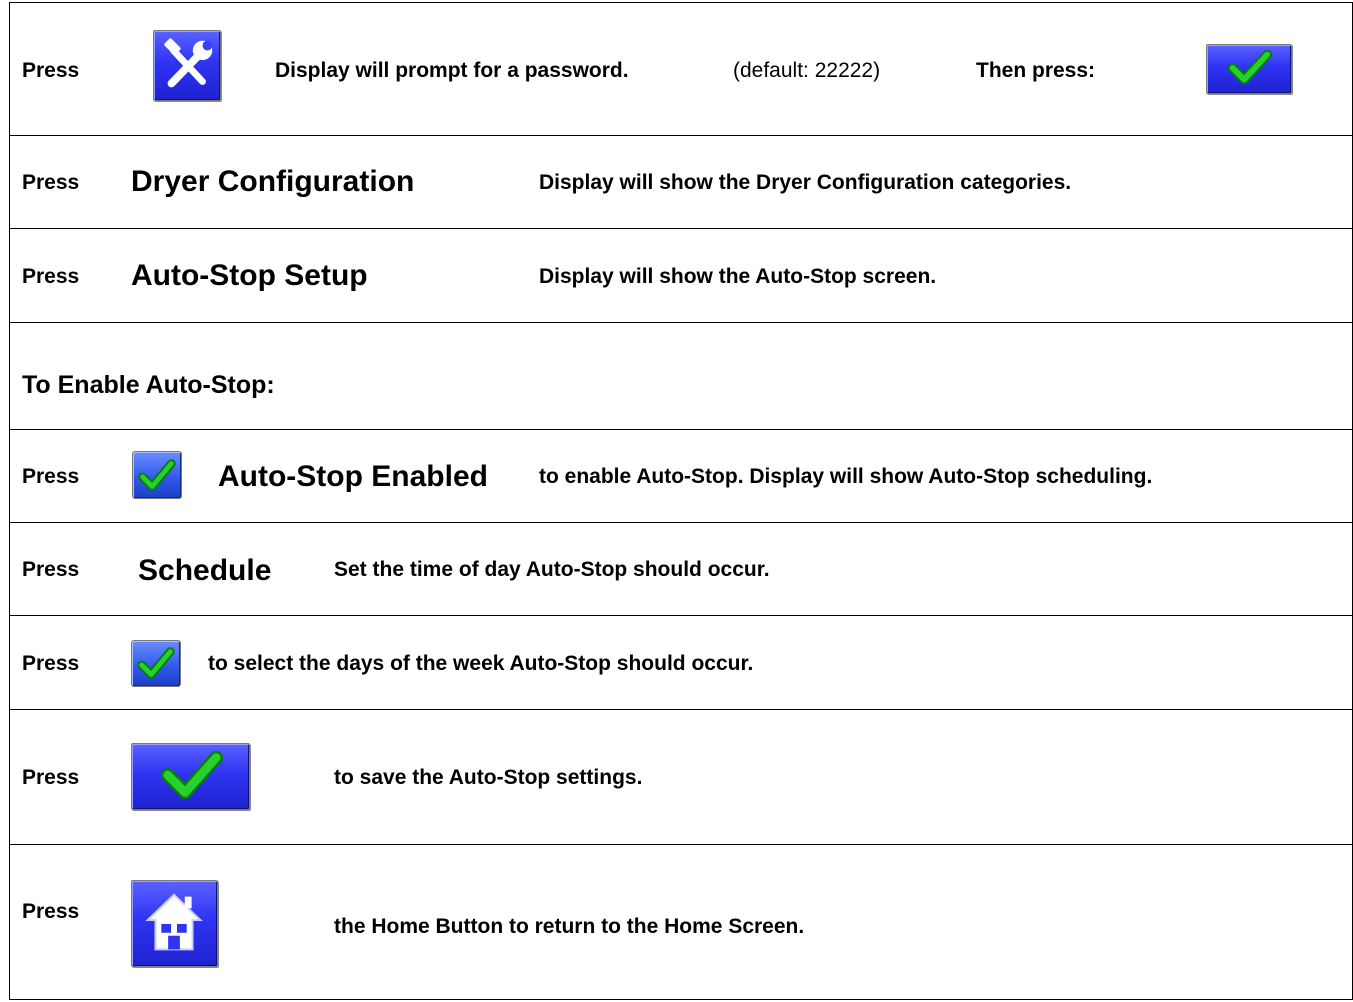  What do you see at coordinates (273, 181) in the screenshot?
I see `dryer-configuration-label: Dryer Configuration` at bounding box center [273, 181].